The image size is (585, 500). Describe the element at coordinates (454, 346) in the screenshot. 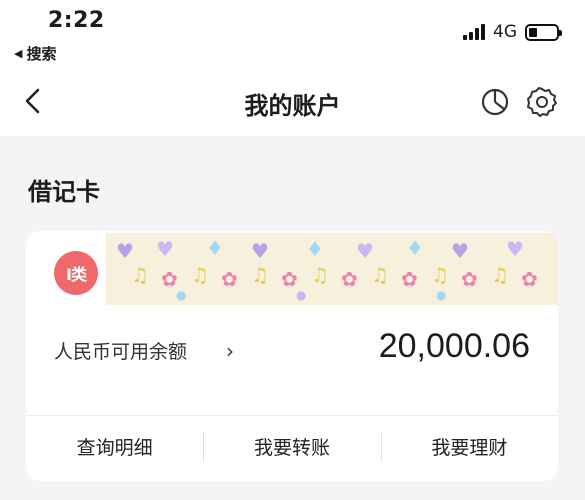

I see `balance-amount: 20,000.06` at that location.